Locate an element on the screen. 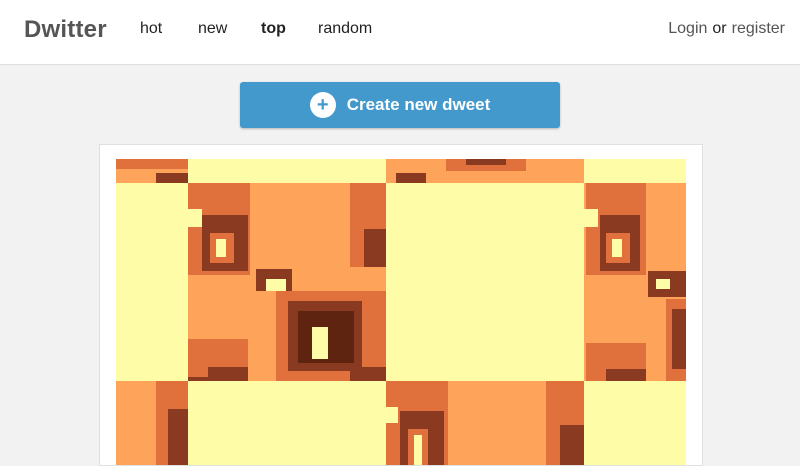 The height and width of the screenshot is (466, 800). site-logo: Dwitter is located at coordinates (65, 30).